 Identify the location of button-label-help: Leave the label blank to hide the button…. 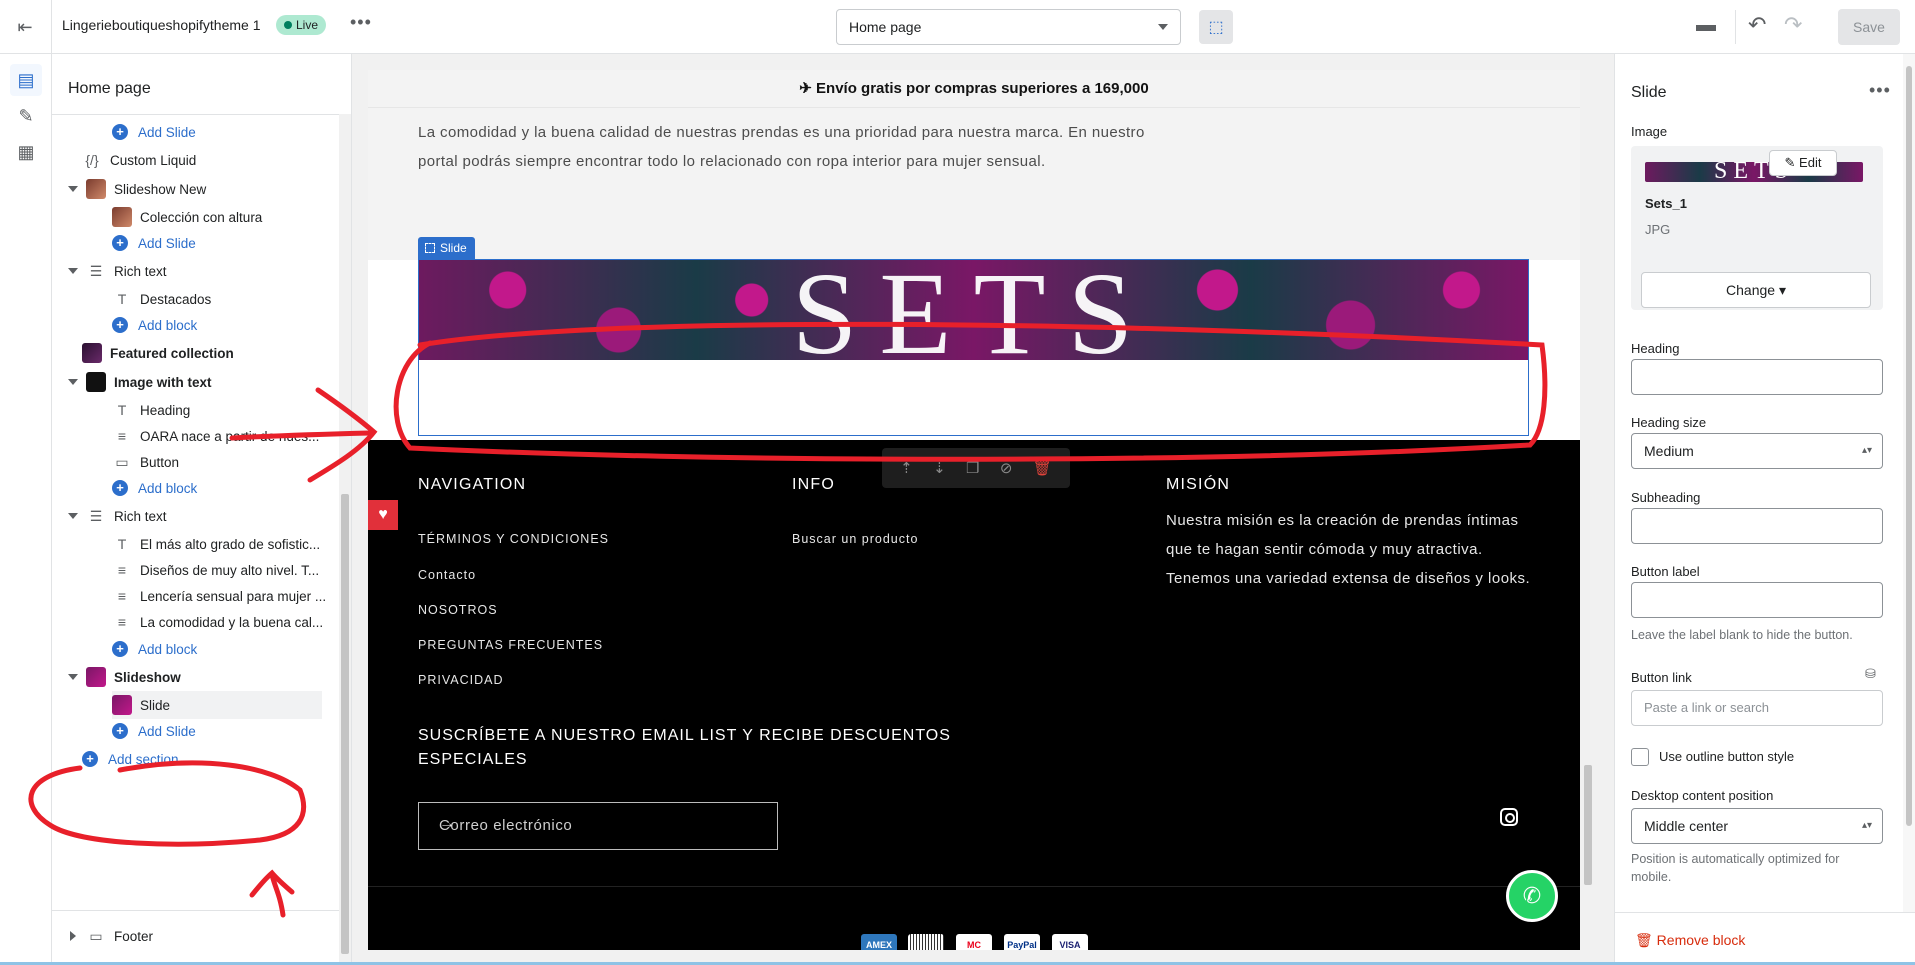
(1742, 635).